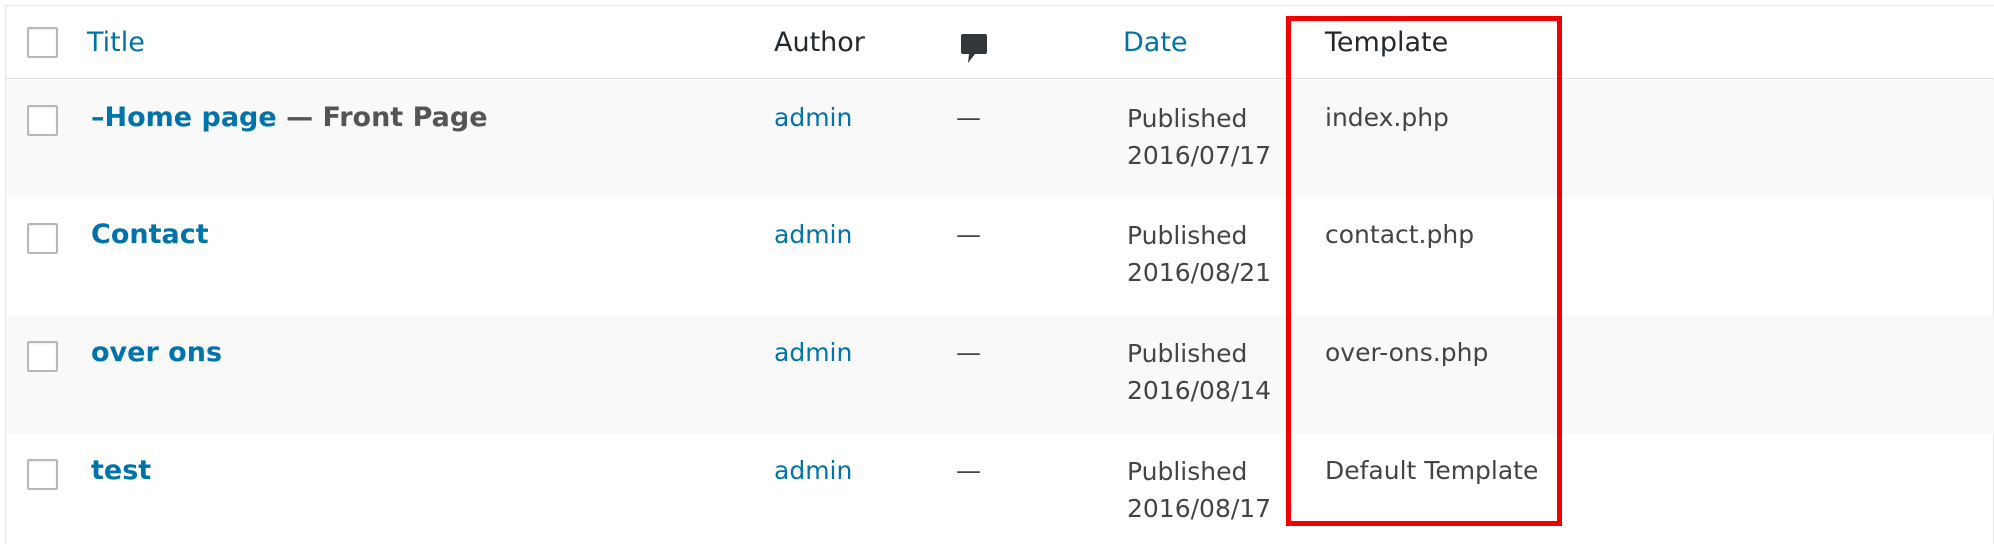  Describe the element at coordinates (382, 117) in the screenshot. I see `post-state-label: — Front Page` at that location.